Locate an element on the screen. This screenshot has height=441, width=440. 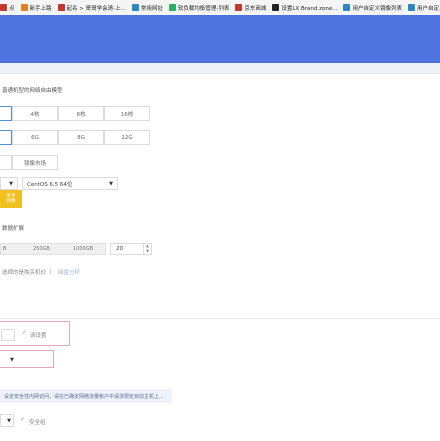
security-group-hint: 安全组 is located at coordinates (37, 423).